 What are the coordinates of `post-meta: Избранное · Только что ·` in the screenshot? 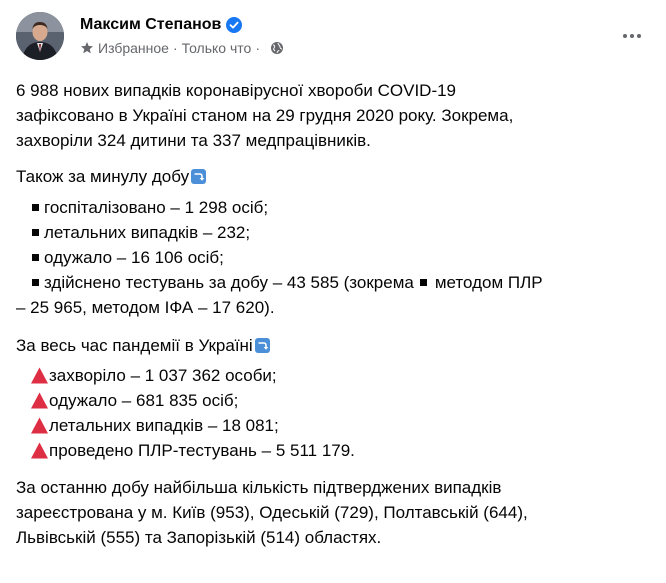 It's located at (182, 48).